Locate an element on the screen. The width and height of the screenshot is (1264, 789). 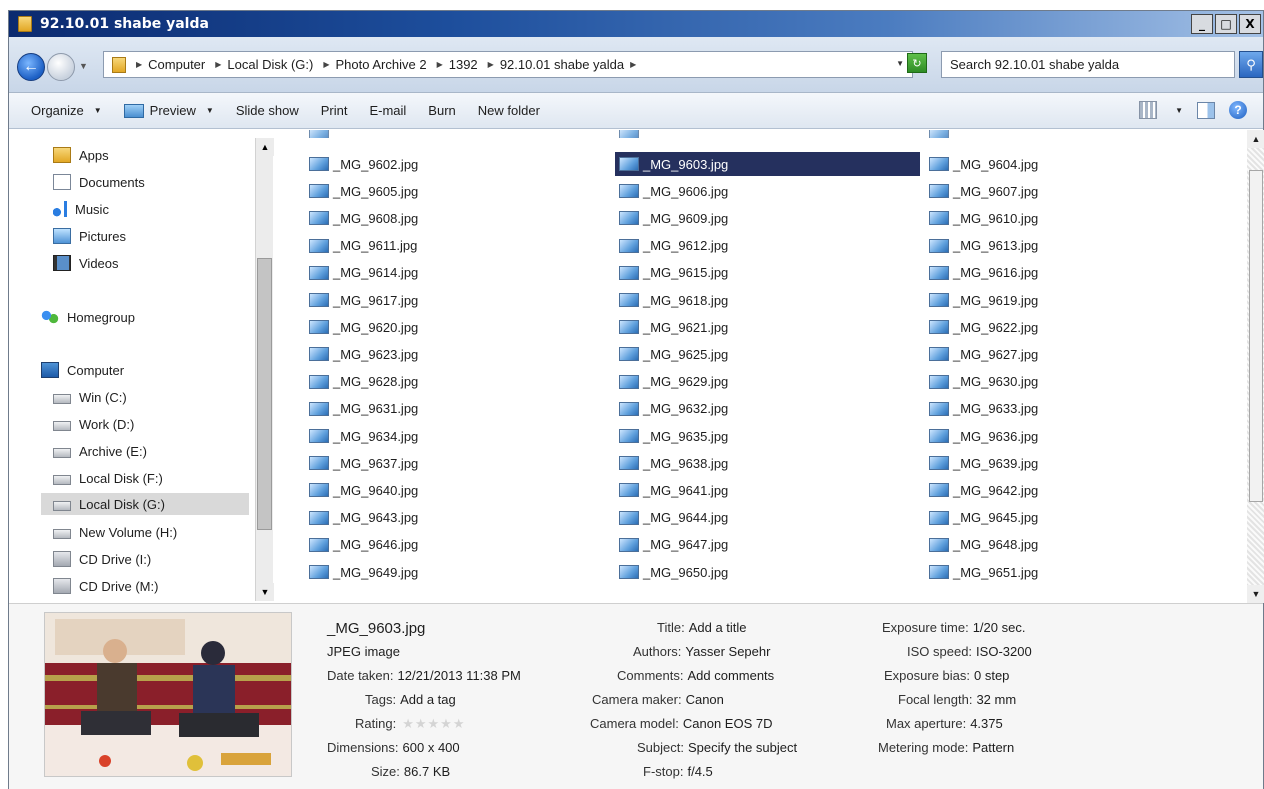
file-item: _MG_9645.jpg is located at coordinates (1077, 518).